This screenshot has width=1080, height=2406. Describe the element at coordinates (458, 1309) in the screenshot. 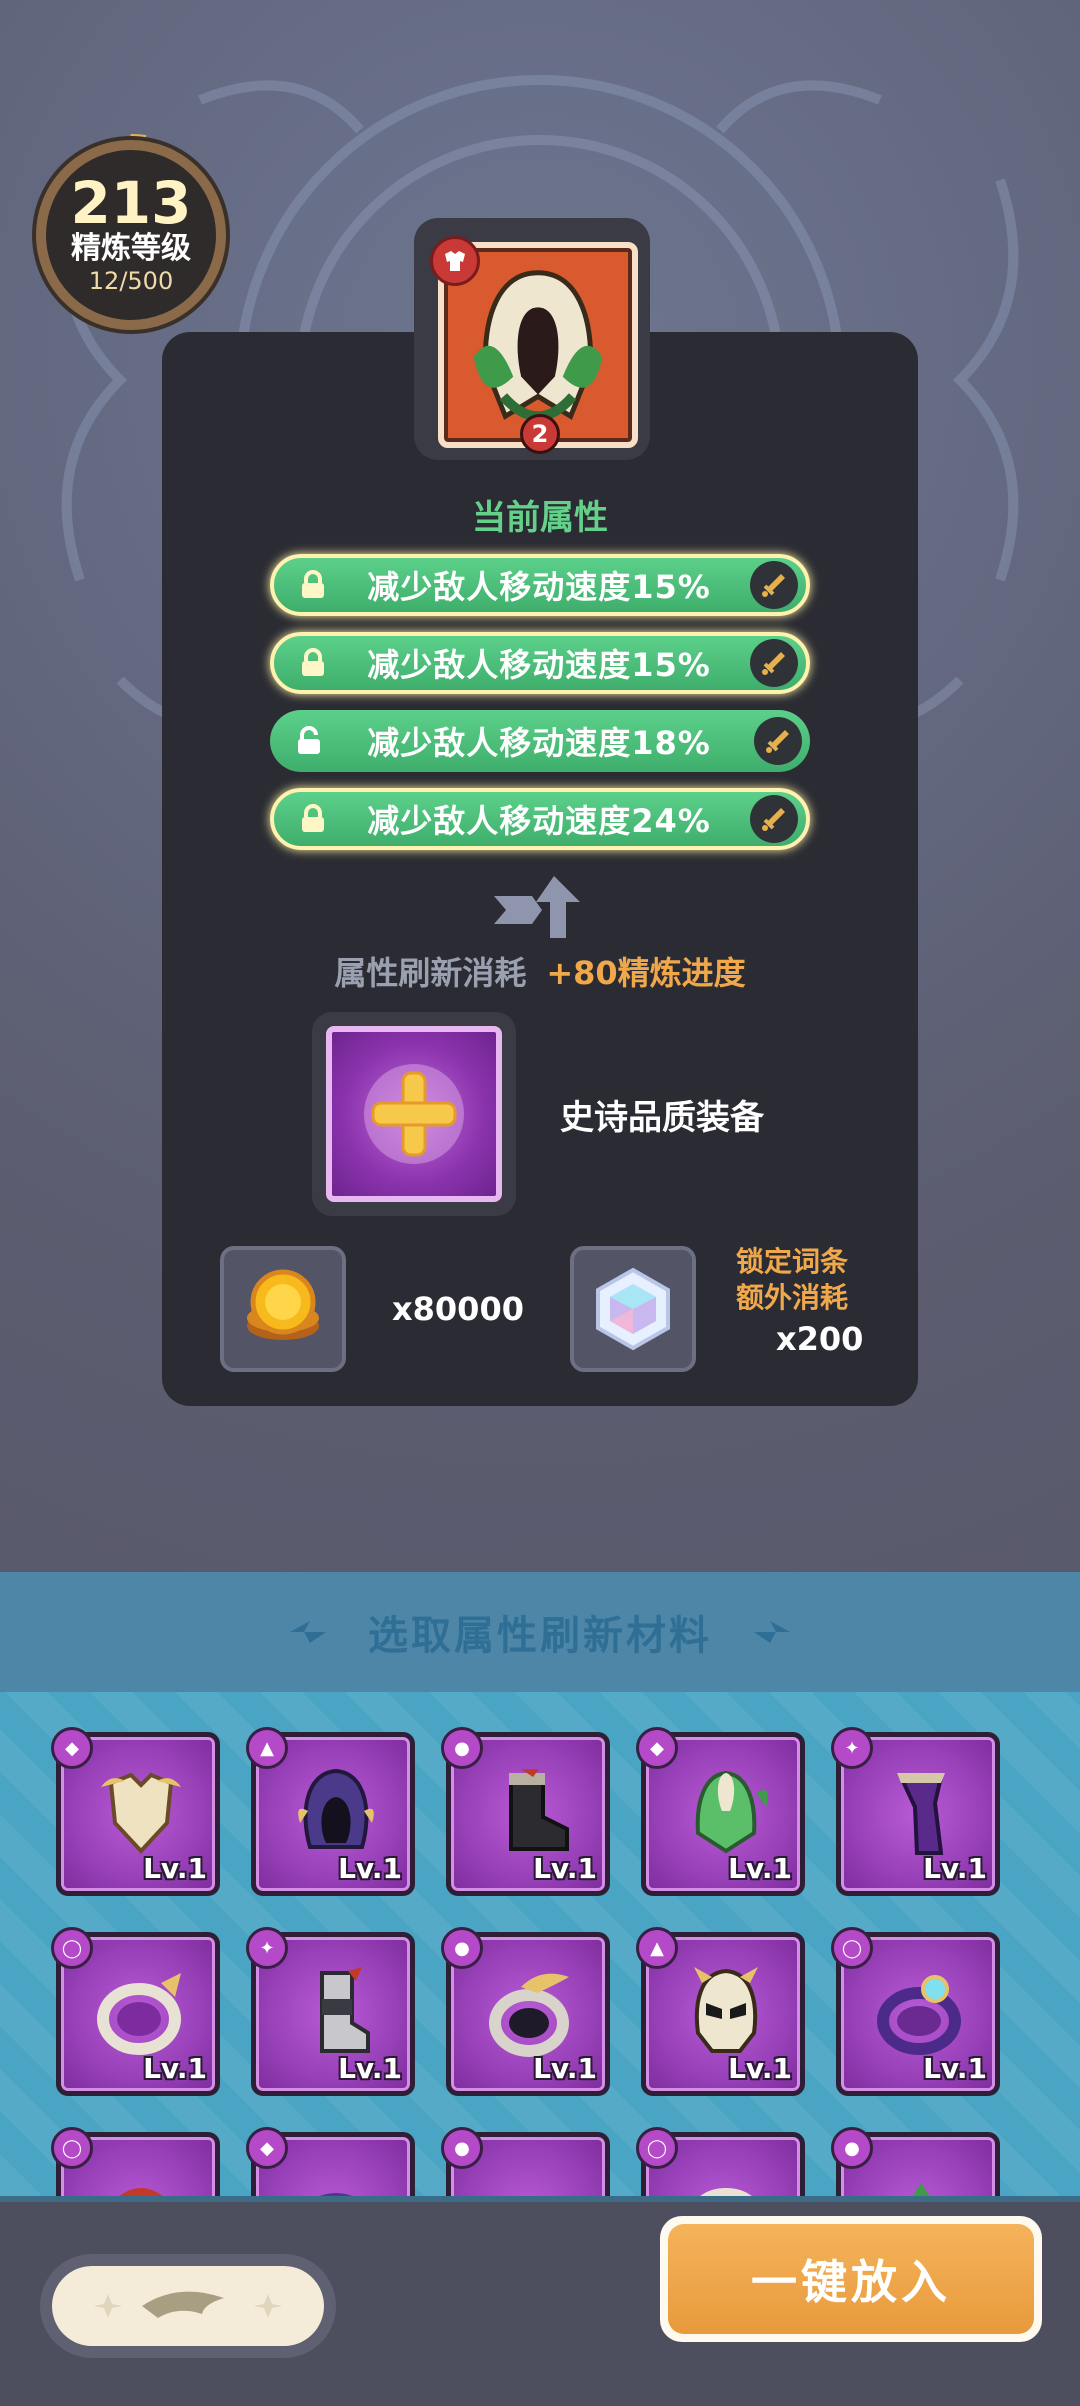

I see `gold-cost-amount: x80000` at that location.